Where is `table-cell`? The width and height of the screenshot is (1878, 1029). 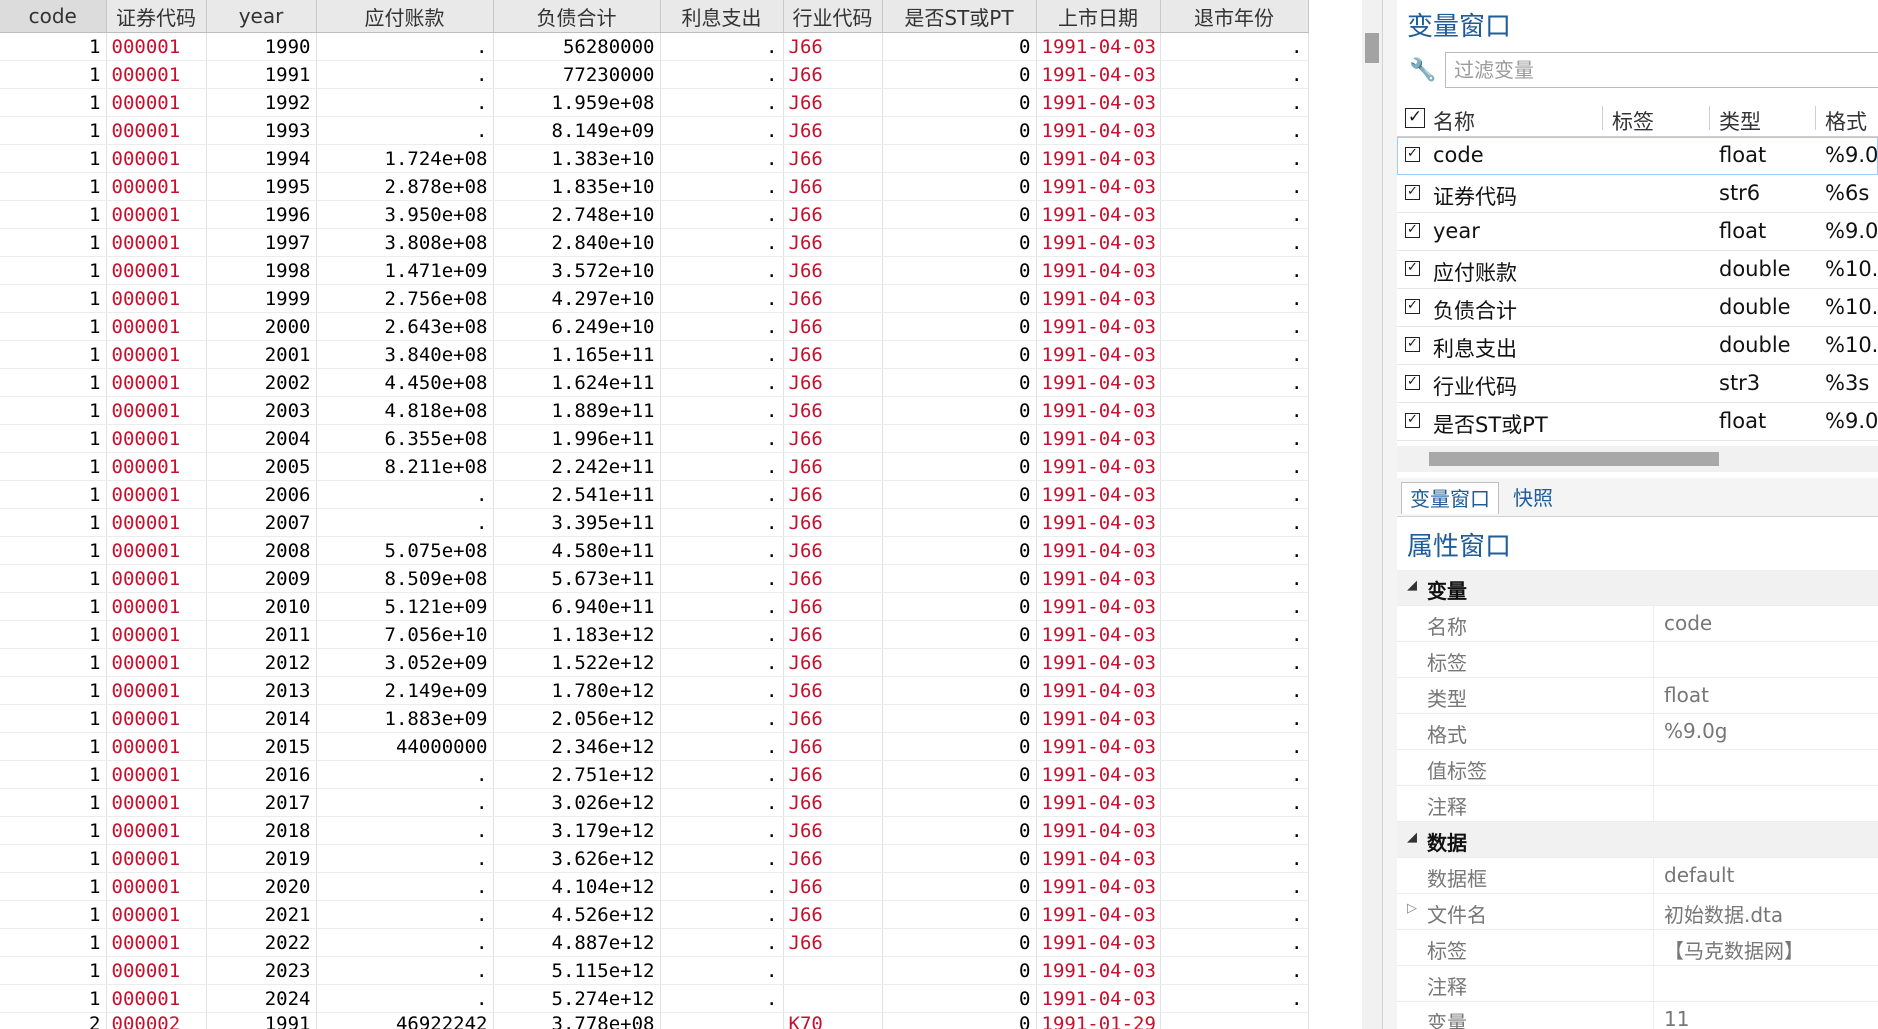 table-cell is located at coordinates (833, 970).